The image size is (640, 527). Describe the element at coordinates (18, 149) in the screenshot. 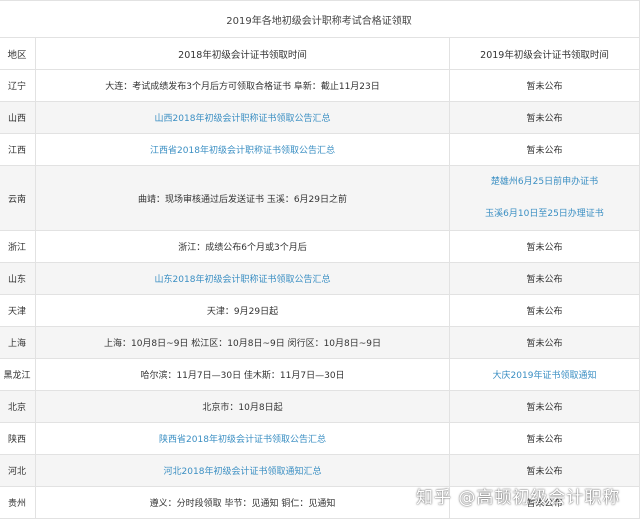

I see `region-cell: 江西` at that location.